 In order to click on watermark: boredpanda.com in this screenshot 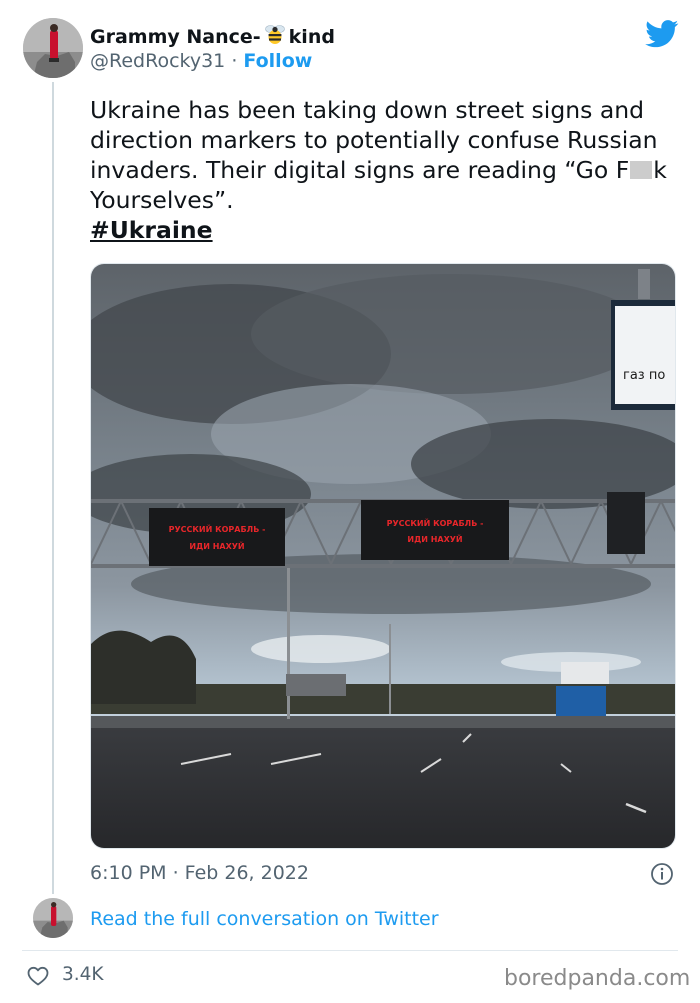, I will do `click(597, 978)`.